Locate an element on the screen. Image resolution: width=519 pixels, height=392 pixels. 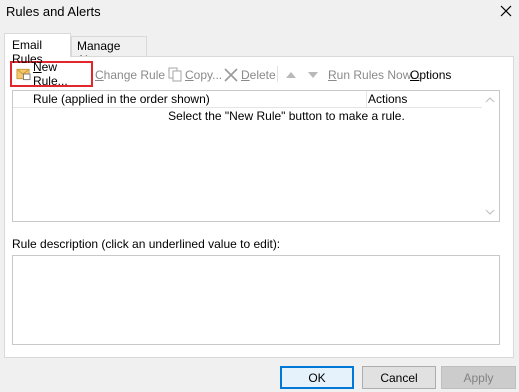
delete-button: Delete is located at coordinates (250, 74).